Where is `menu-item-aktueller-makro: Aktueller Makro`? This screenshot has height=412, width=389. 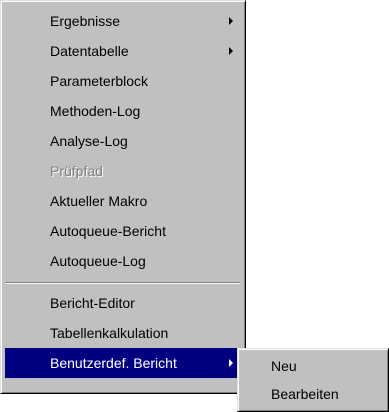 menu-item-aktueller-makro: Aktueller Makro is located at coordinates (123, 201).